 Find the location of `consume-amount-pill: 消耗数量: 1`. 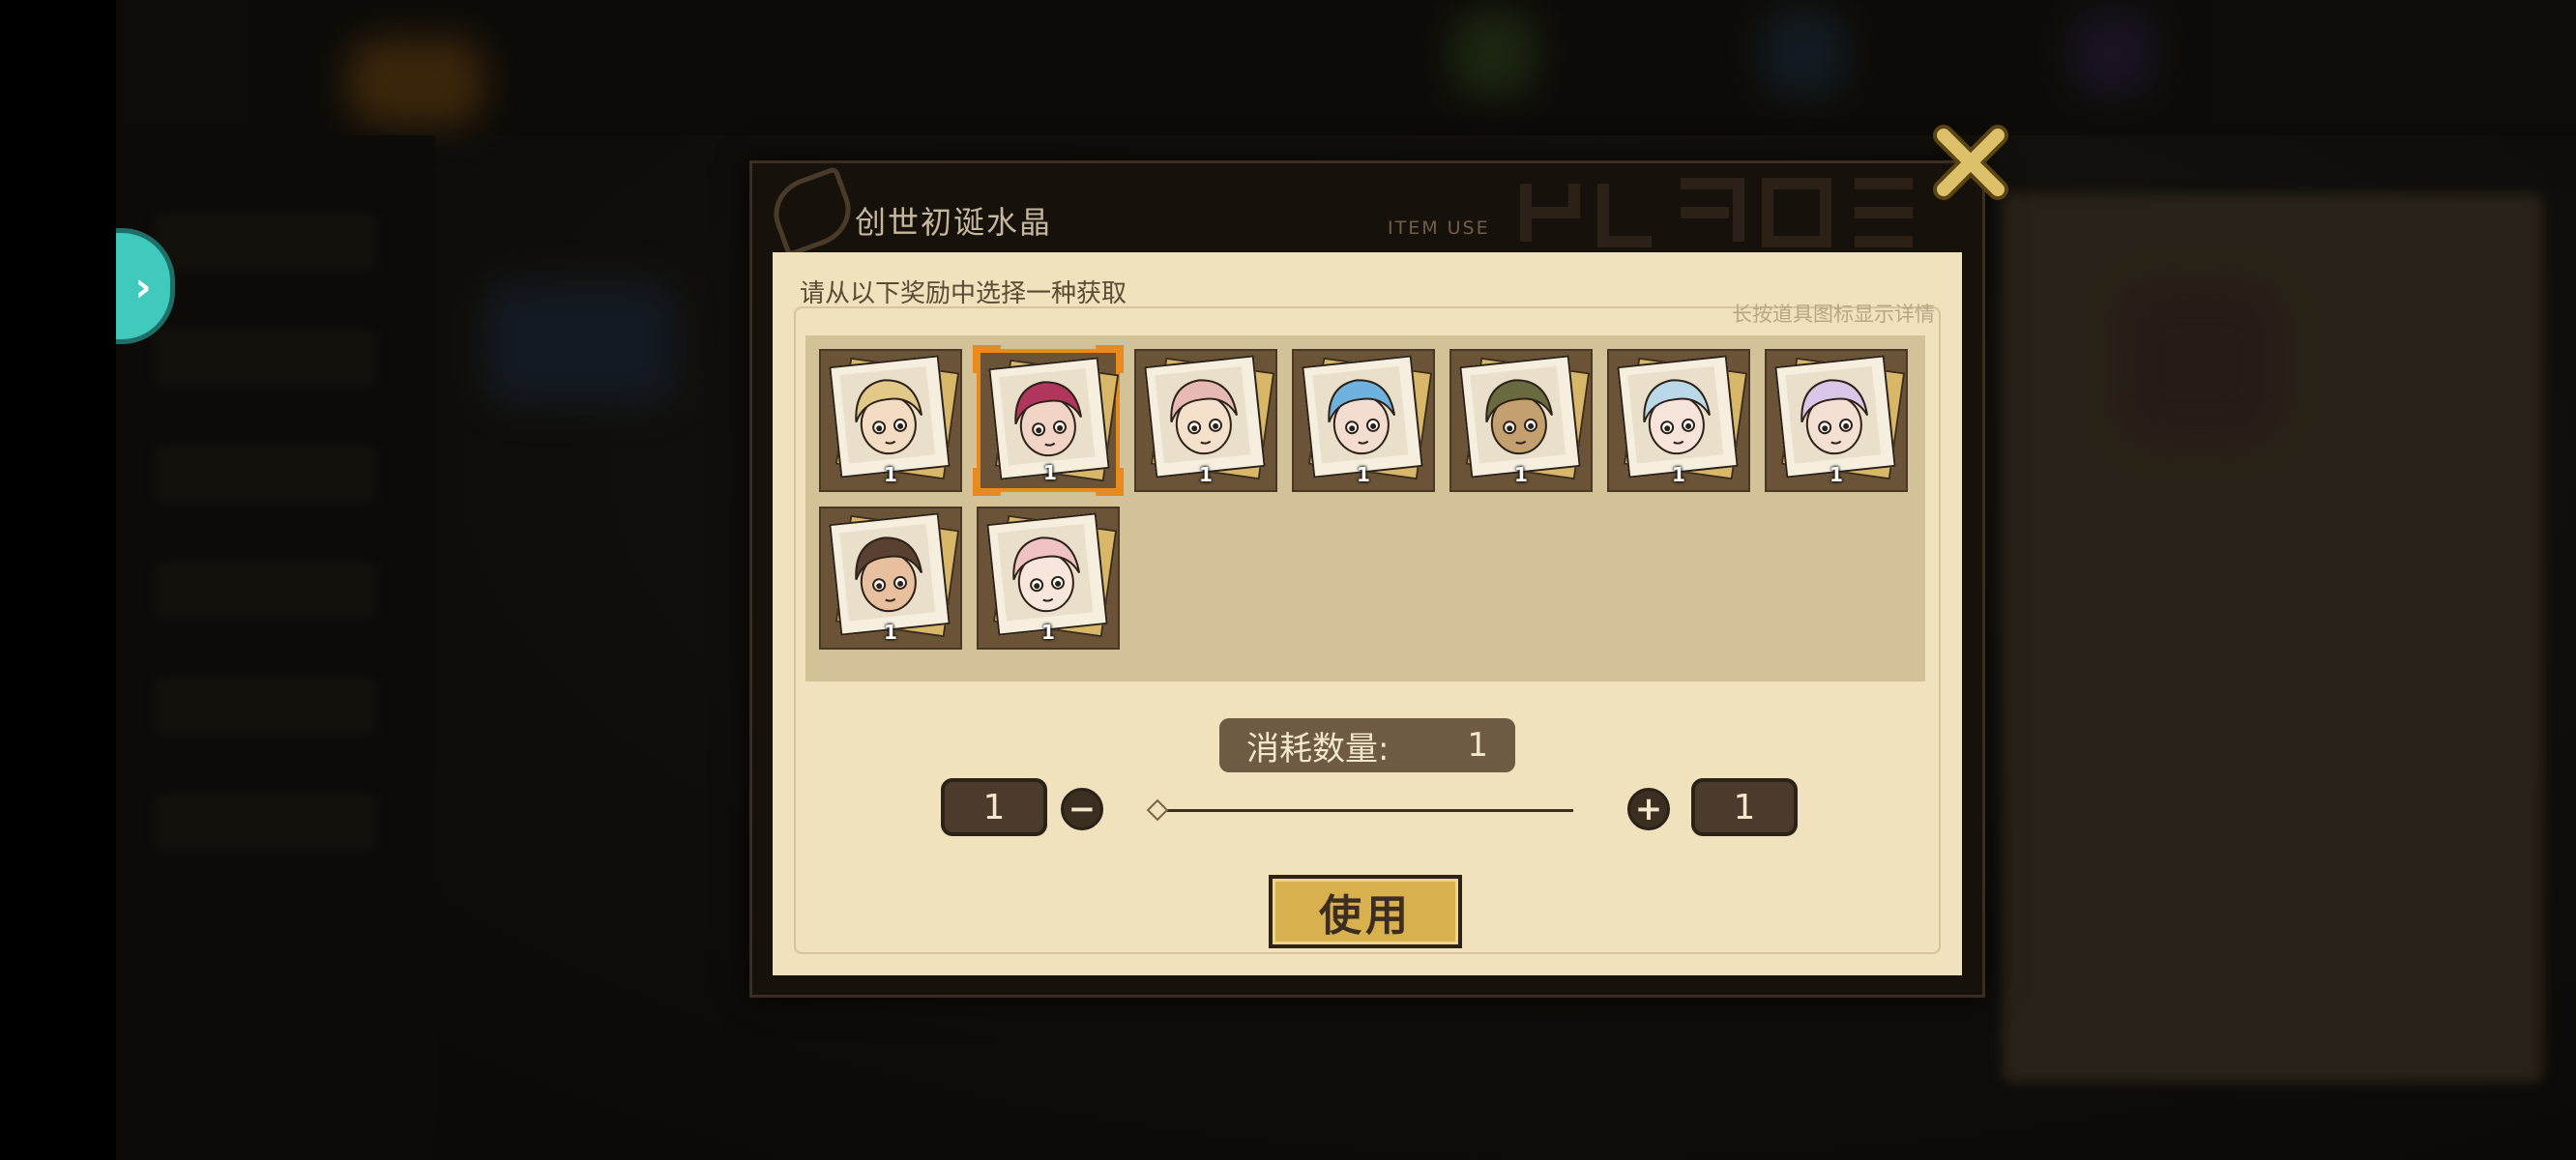

consume-amount-pill: 消耗数量: 1 is located at coordinates (1367, 745).